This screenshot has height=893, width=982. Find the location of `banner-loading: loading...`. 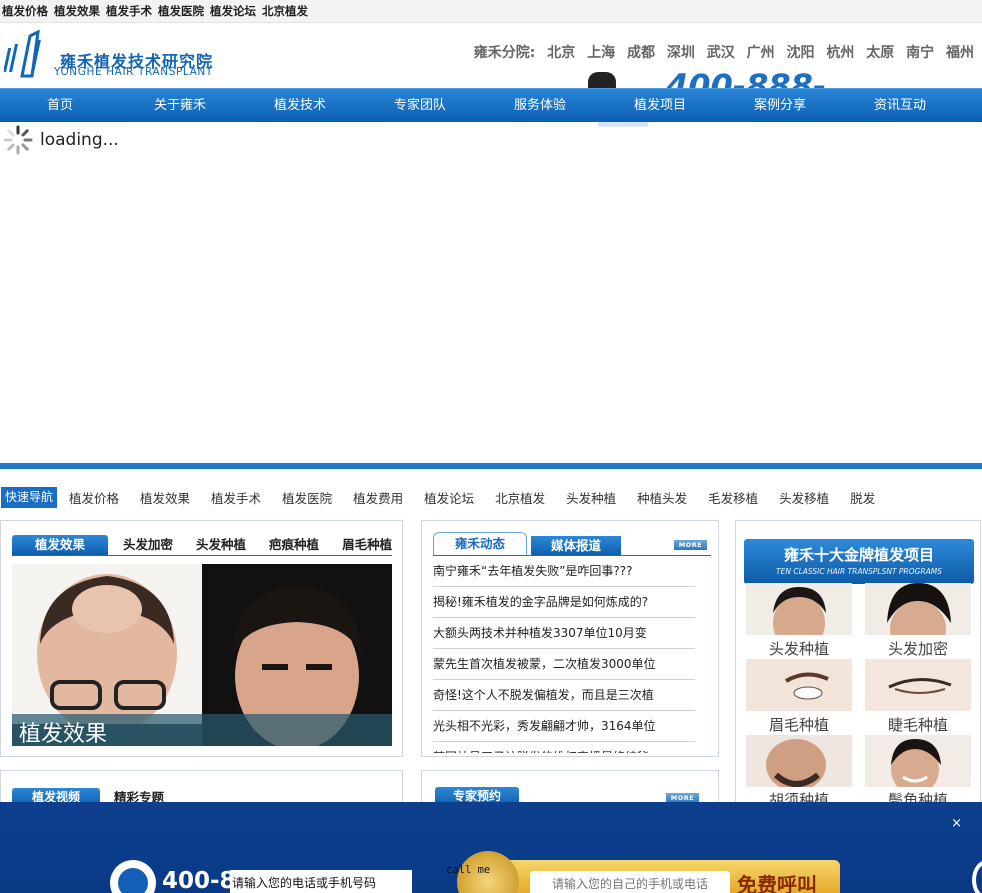

banner-loading: loading... is located at coordinates (60, 140).